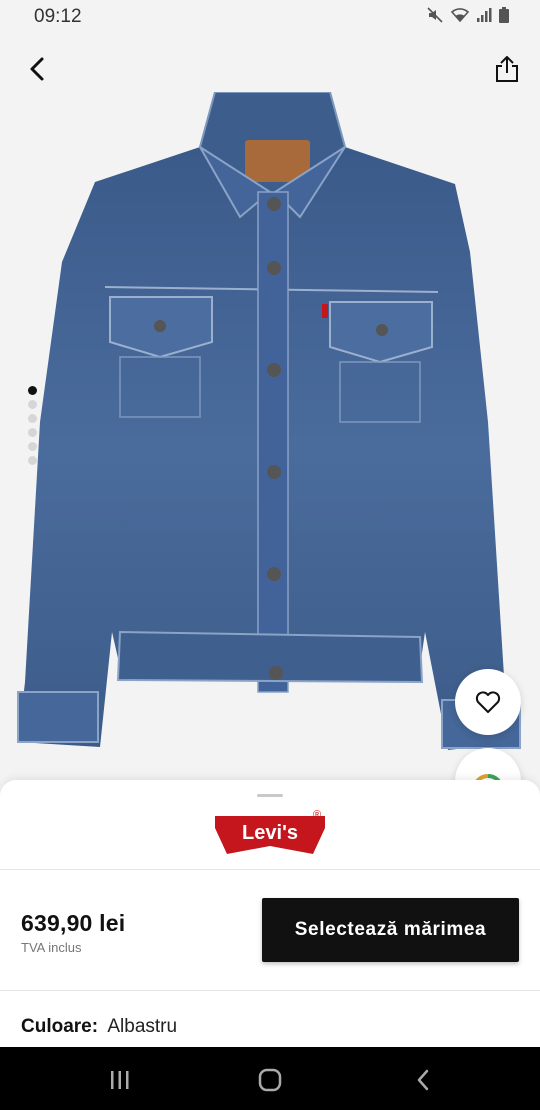 This screenshot has width=540, height=1110. I want to click on share-icon, so click(507, 69).